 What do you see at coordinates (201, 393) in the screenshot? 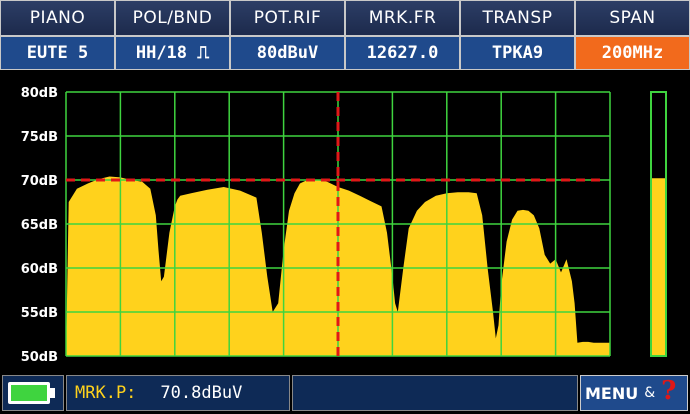
I see `marker-power-value: 70.8dBuV` at bounding box center [201, 393].